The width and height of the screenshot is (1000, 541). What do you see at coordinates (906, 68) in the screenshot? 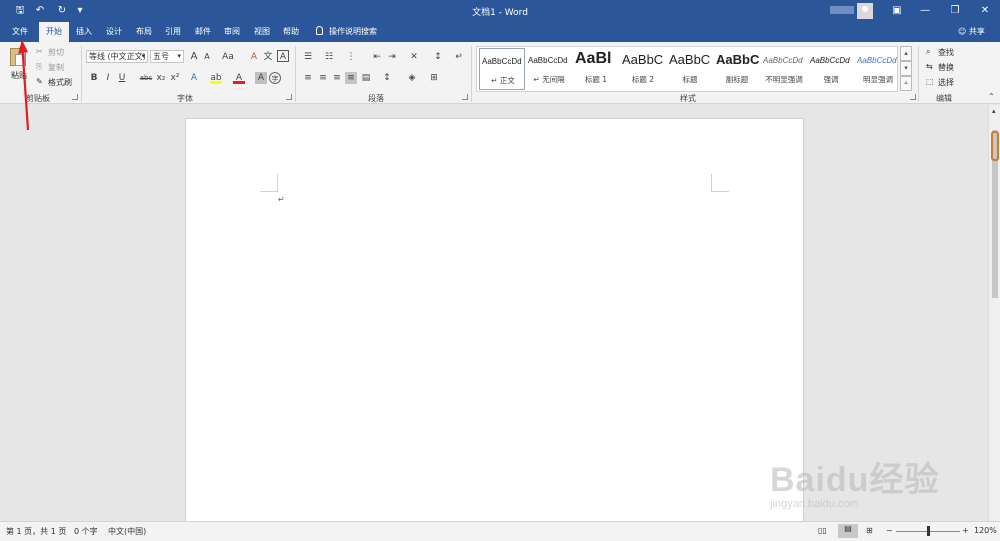
I see `gallery-down-icon: ▾` at bounding box center [906, 68].